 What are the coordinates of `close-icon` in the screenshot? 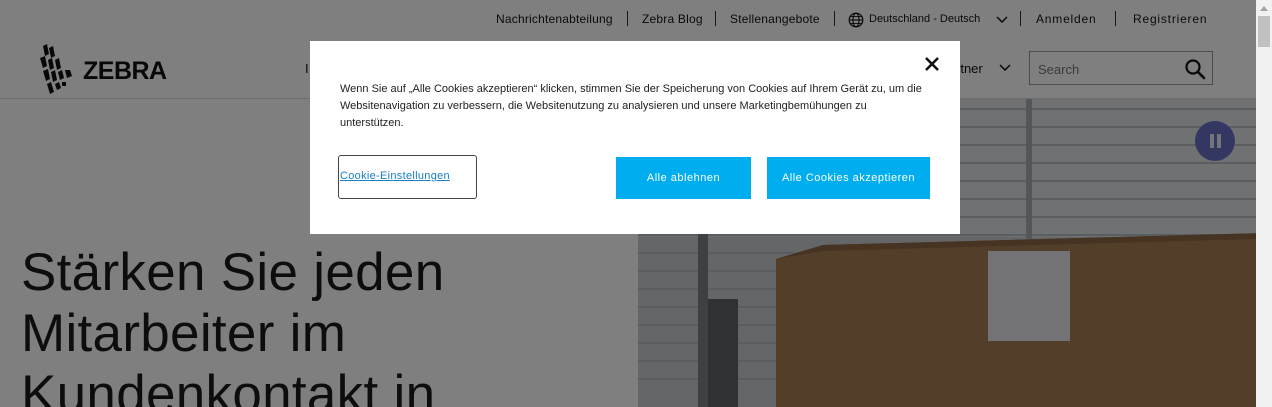 It's located at (932, 64).